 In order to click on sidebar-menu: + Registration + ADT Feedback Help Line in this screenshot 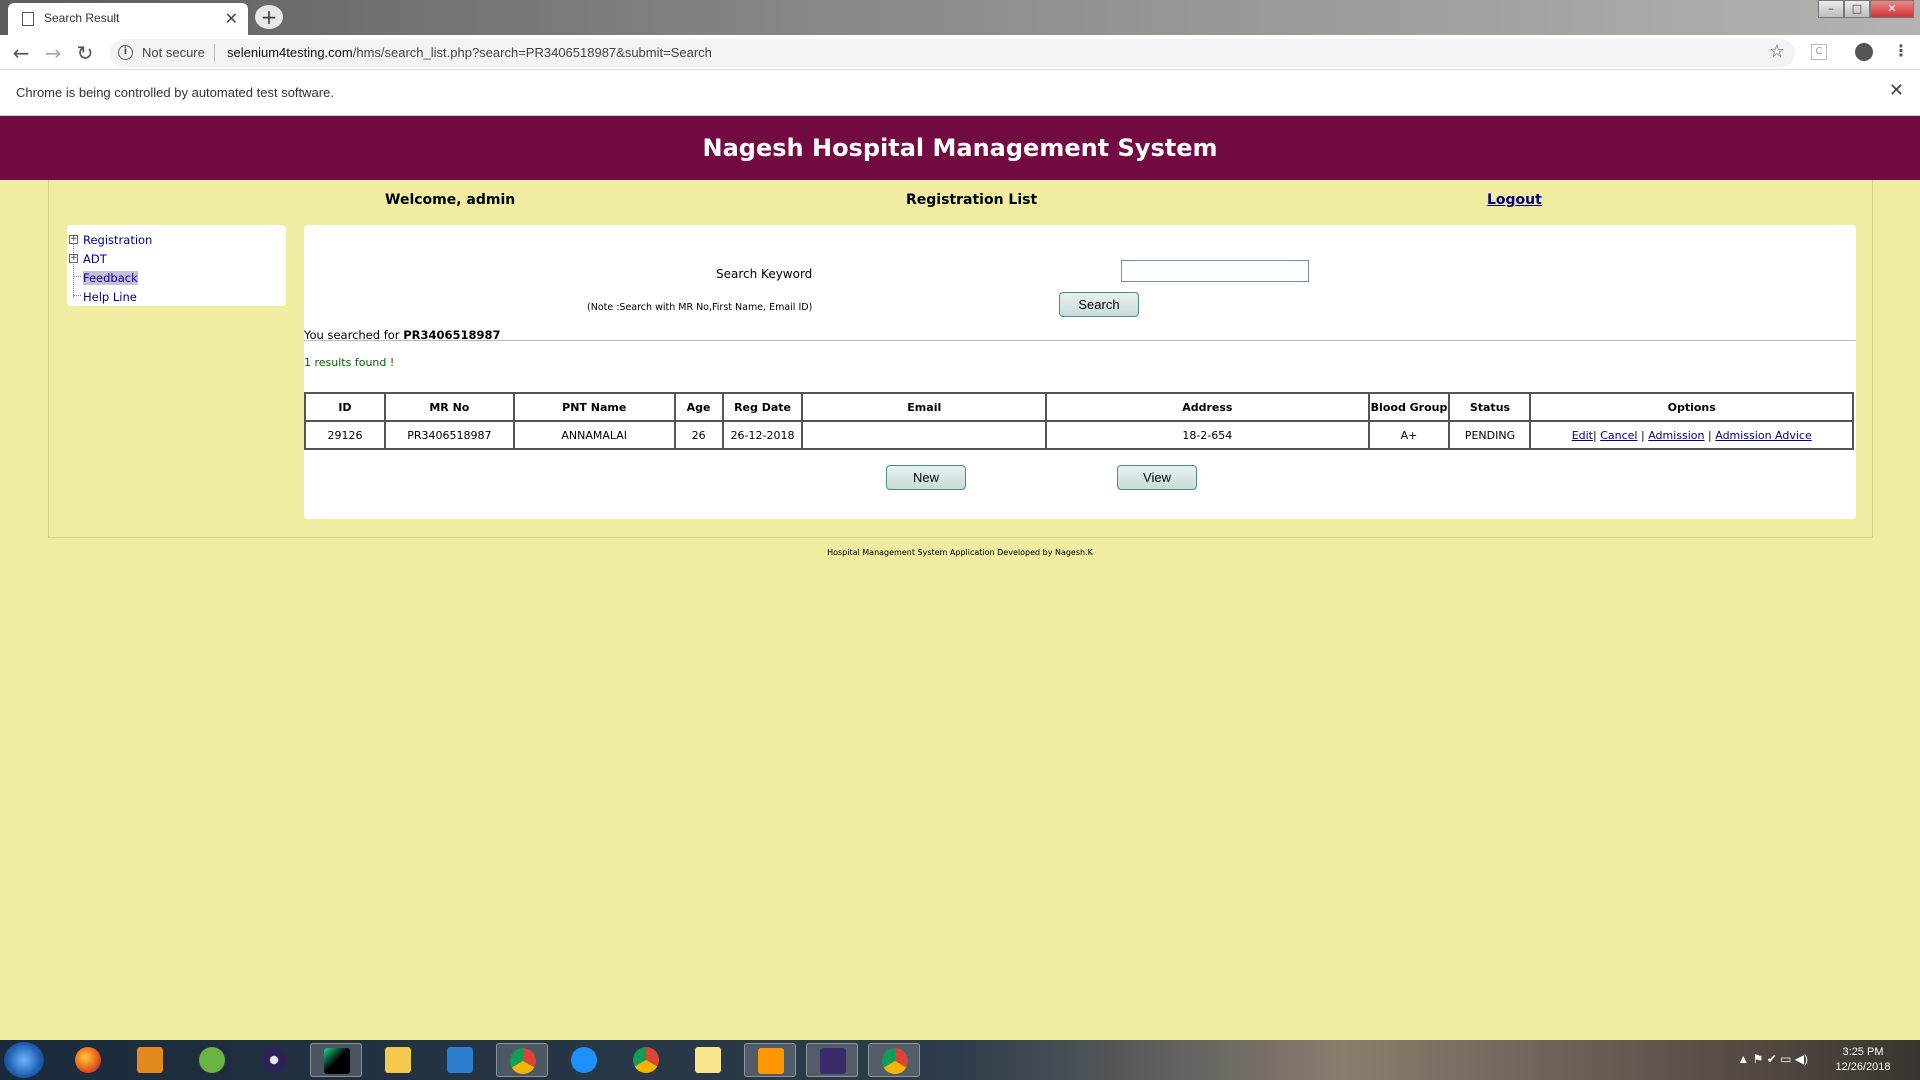, I will do `click(176, 265)`.